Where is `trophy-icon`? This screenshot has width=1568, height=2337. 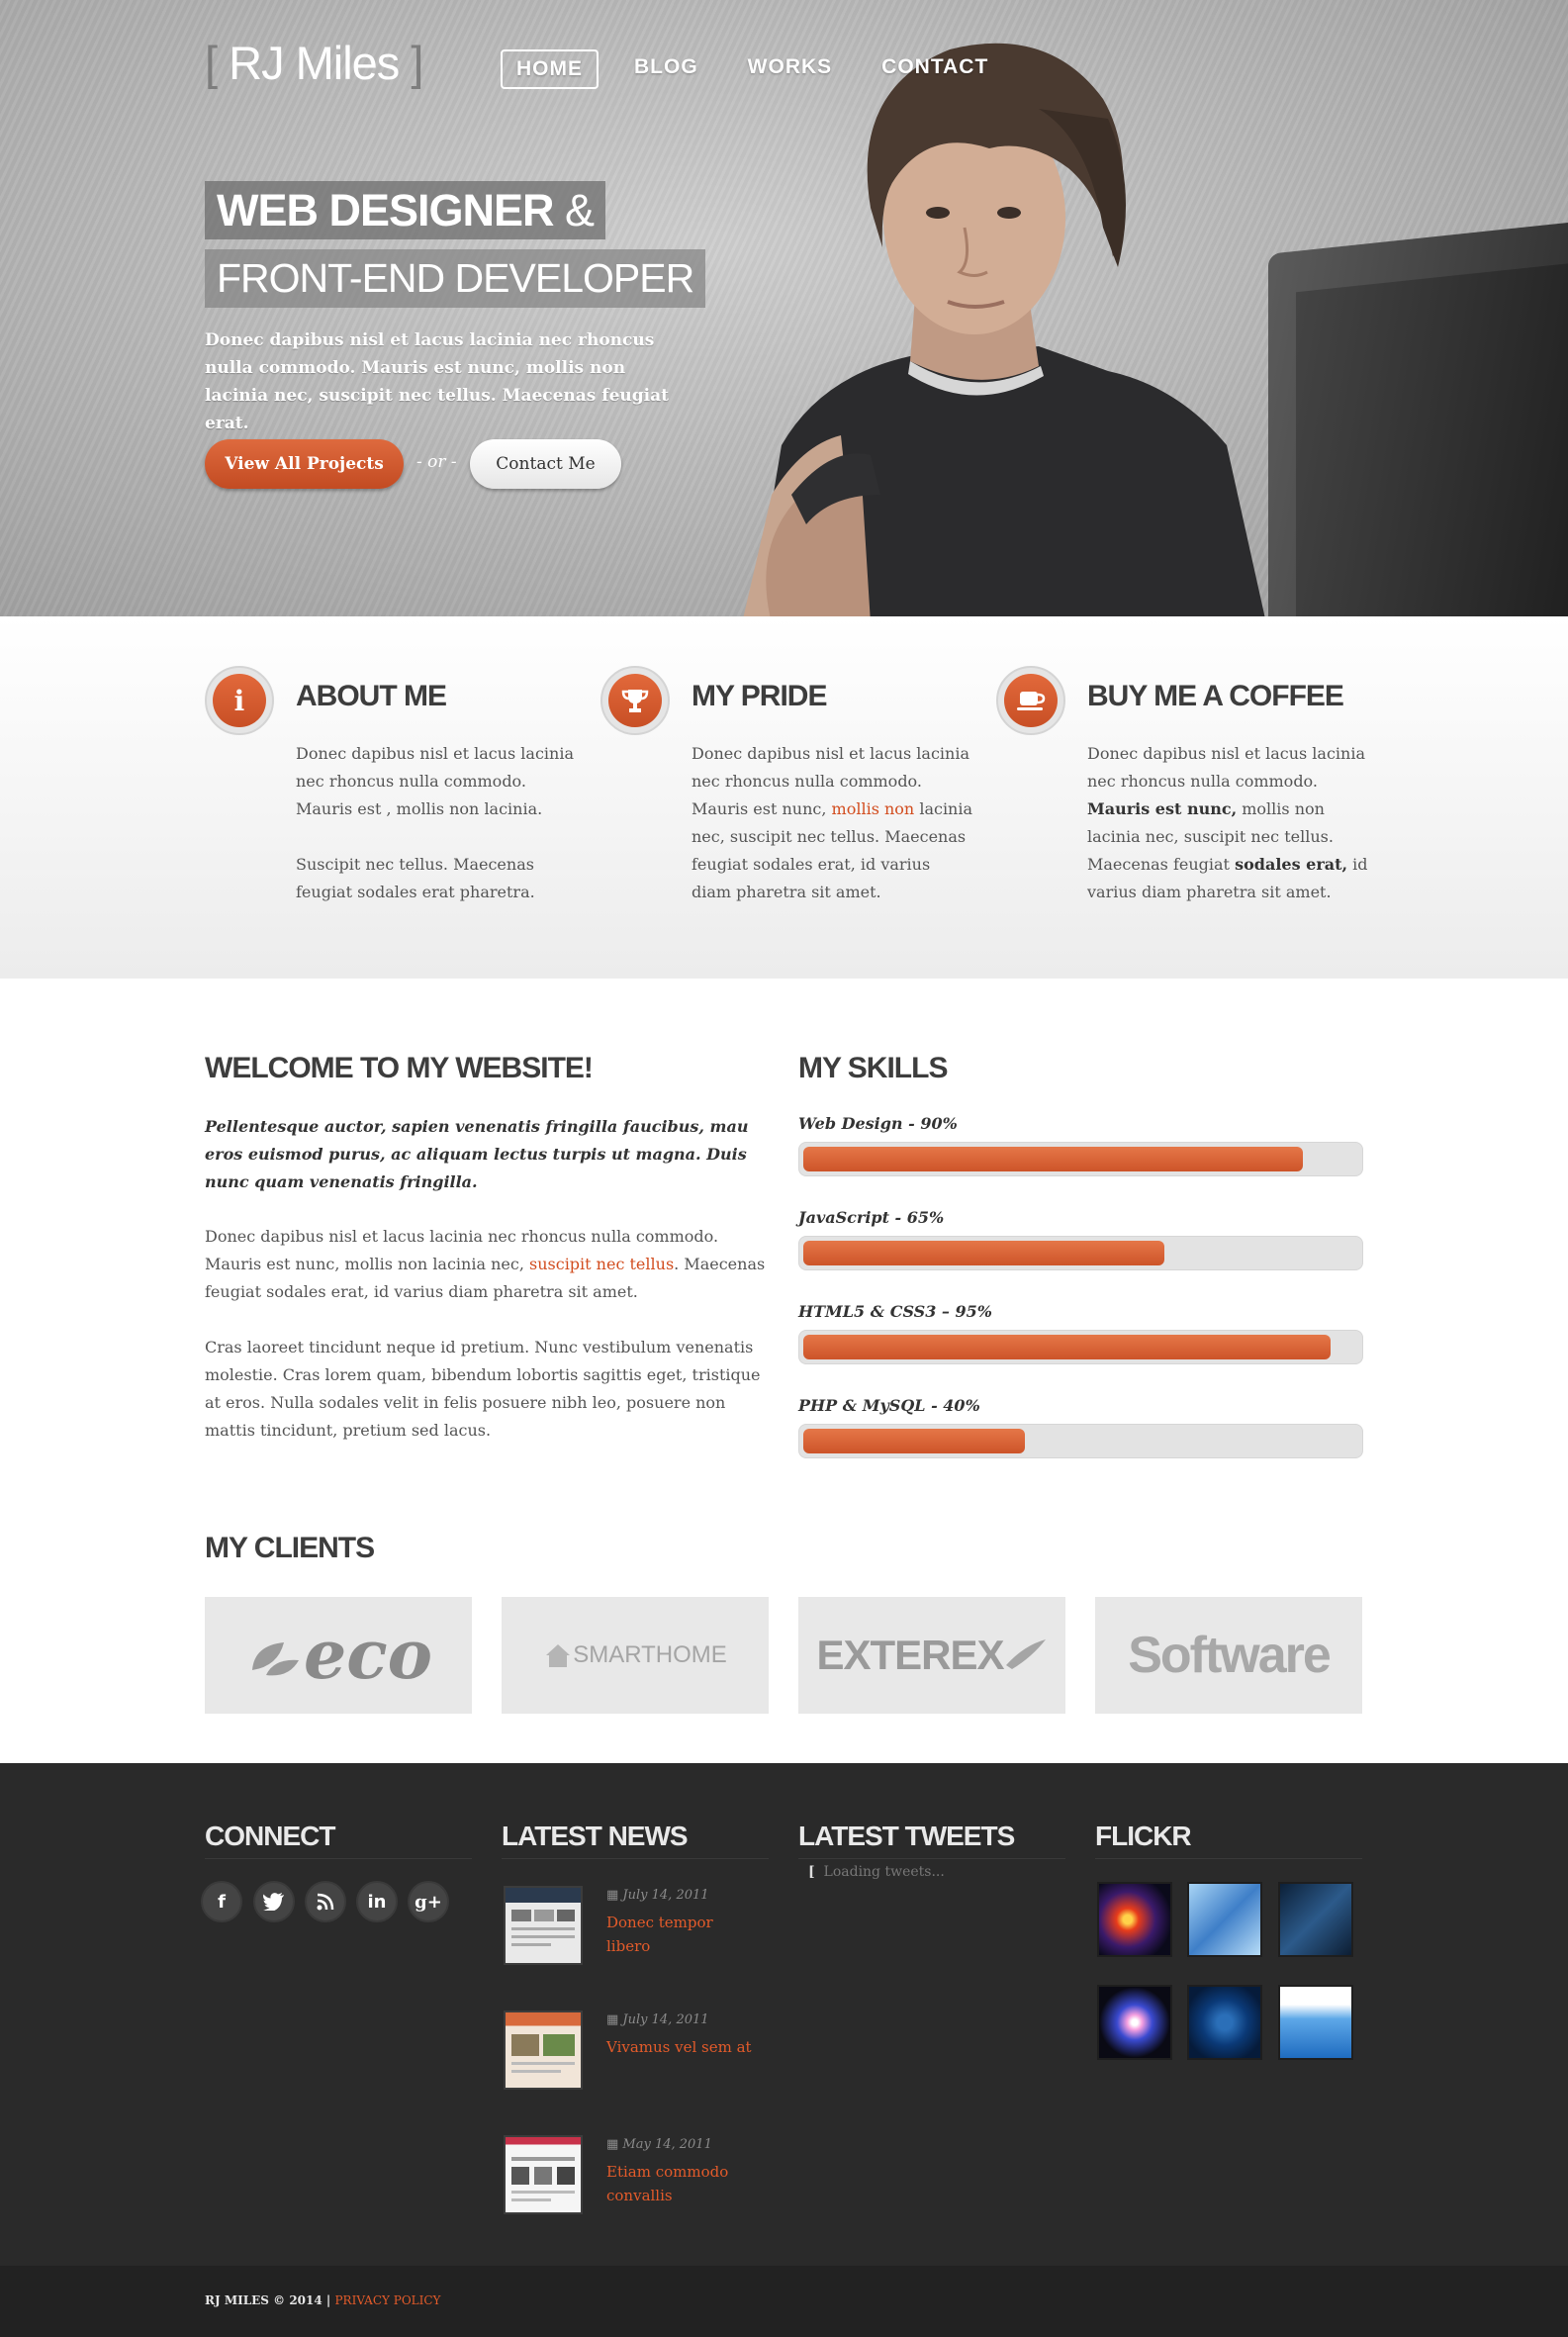 trophy-icon is located at coordinates (635, 700).